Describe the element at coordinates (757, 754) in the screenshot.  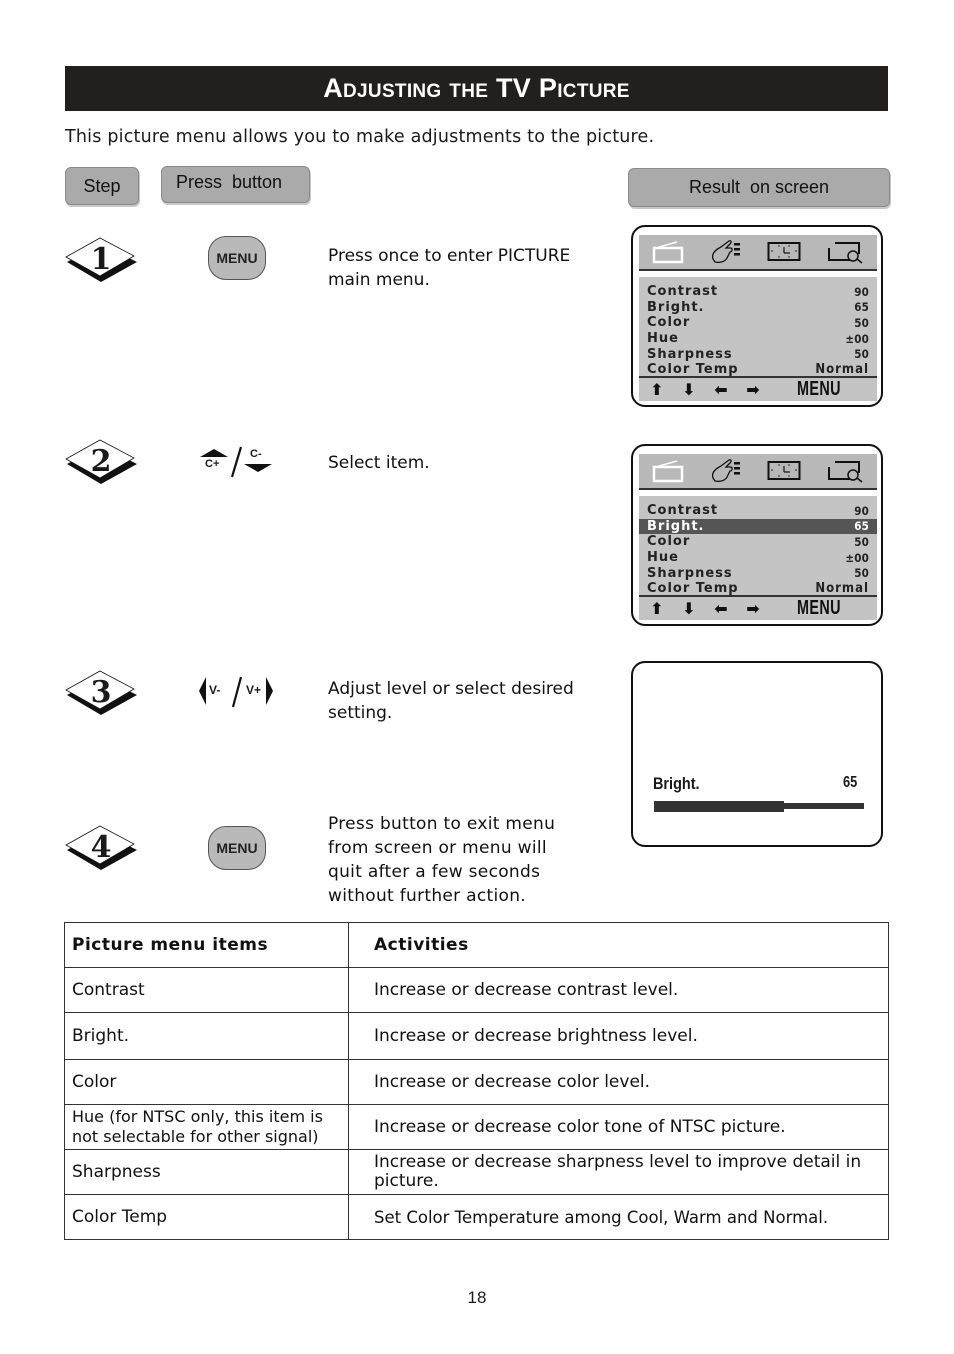
I see `osd-screen-adjust: Bright. 65` at that location.